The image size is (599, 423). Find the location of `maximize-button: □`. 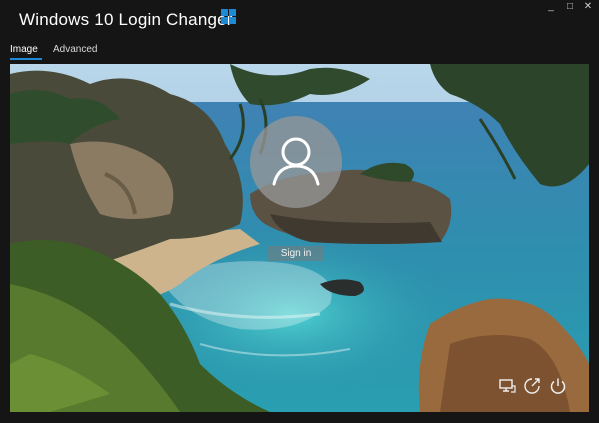

maximize-button: □ is located at coordinates (570, 7).